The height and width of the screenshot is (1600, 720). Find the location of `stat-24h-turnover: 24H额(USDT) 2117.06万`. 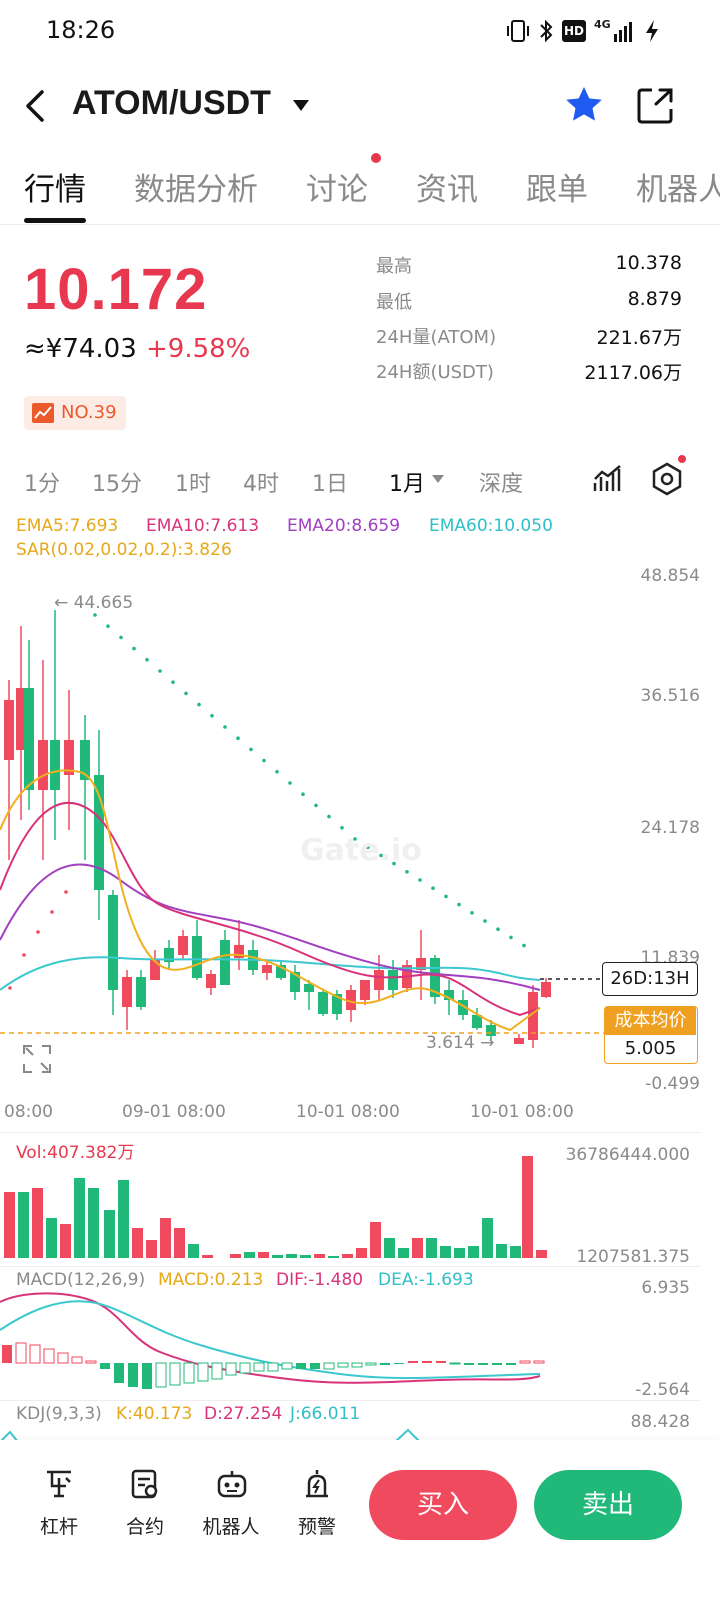

stat-24h-turnover: 24H额(USDT) 2117.06万 is located at coordinates (529, 369).